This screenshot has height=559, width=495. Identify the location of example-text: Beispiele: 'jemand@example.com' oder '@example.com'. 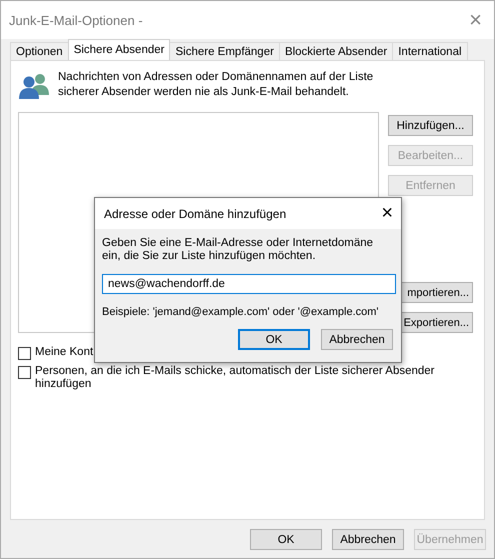
(241, 312).